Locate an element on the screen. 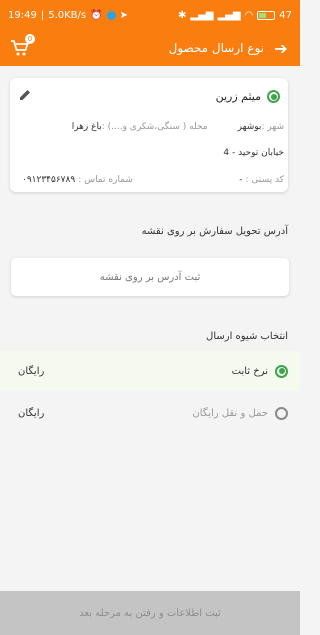 The image size is (320, 635). battery-icon is located at coordinates (266, 15).